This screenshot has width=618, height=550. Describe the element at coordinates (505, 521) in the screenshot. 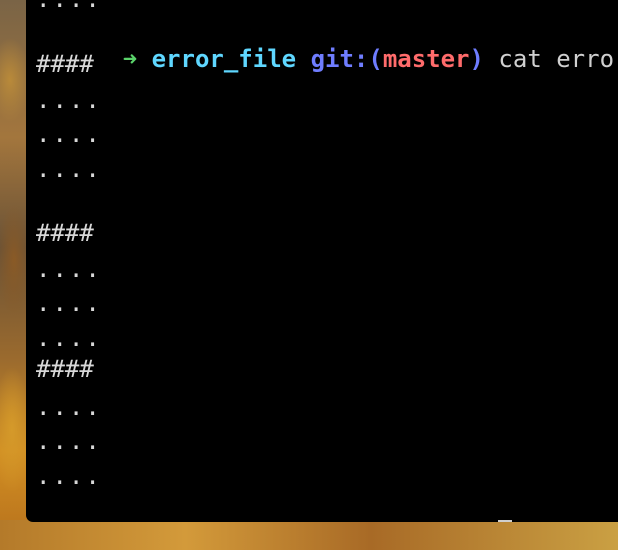

I see `text-cursor` at that location.